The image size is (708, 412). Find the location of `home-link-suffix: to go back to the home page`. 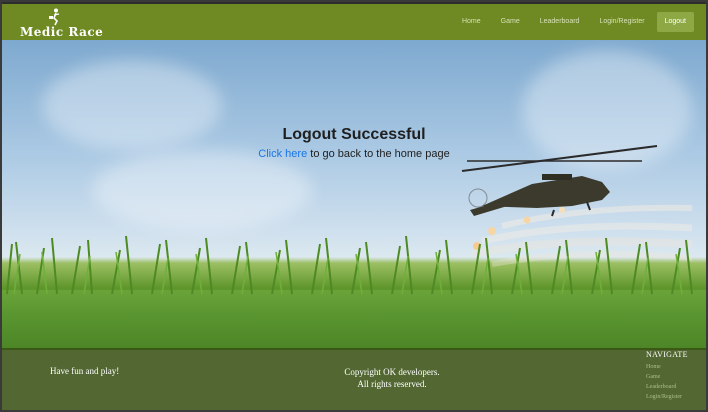

home-link-suffix: to go back to the home page is located at coordinates (378, 154).